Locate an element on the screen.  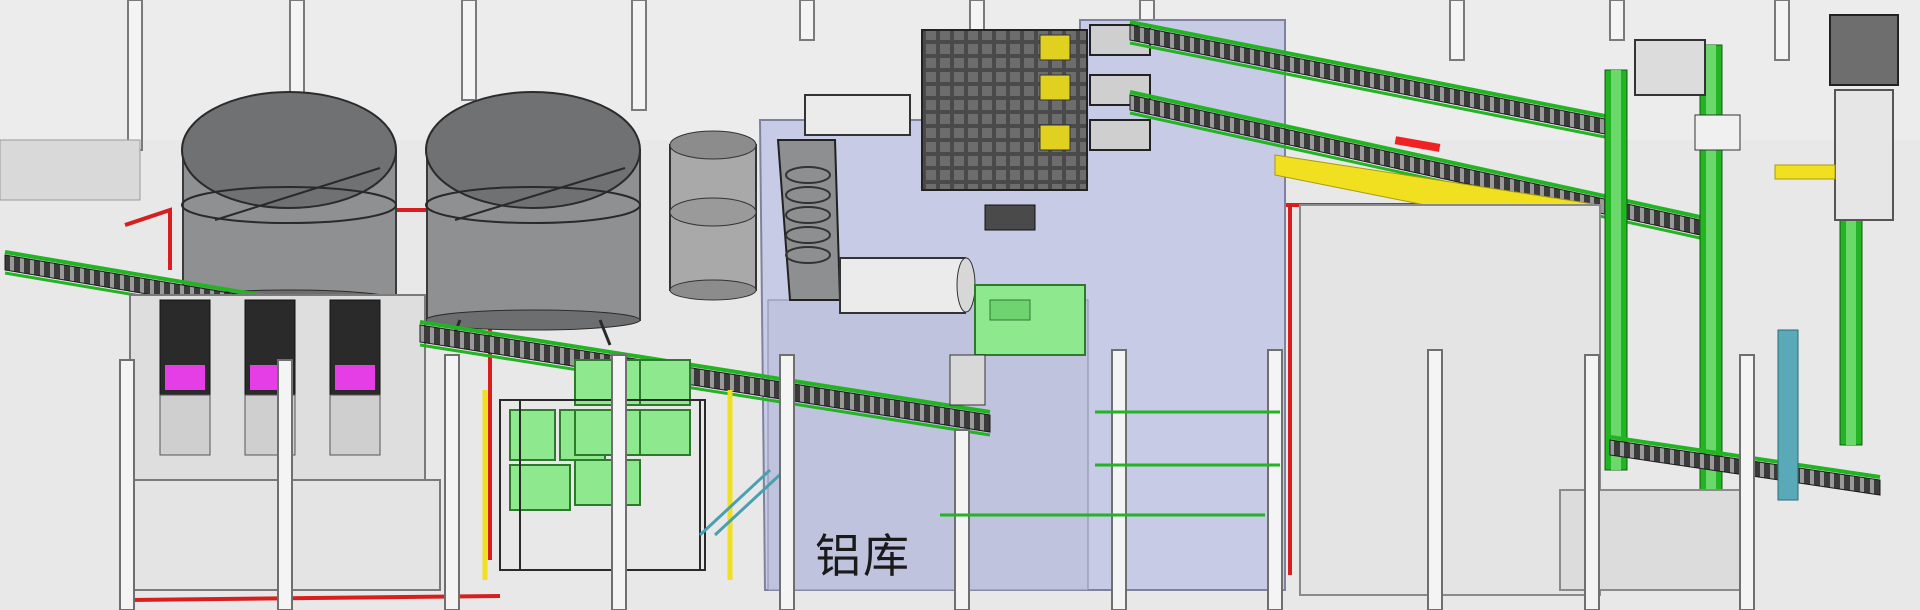
left-wall-block is located at coordinates (70, 170).